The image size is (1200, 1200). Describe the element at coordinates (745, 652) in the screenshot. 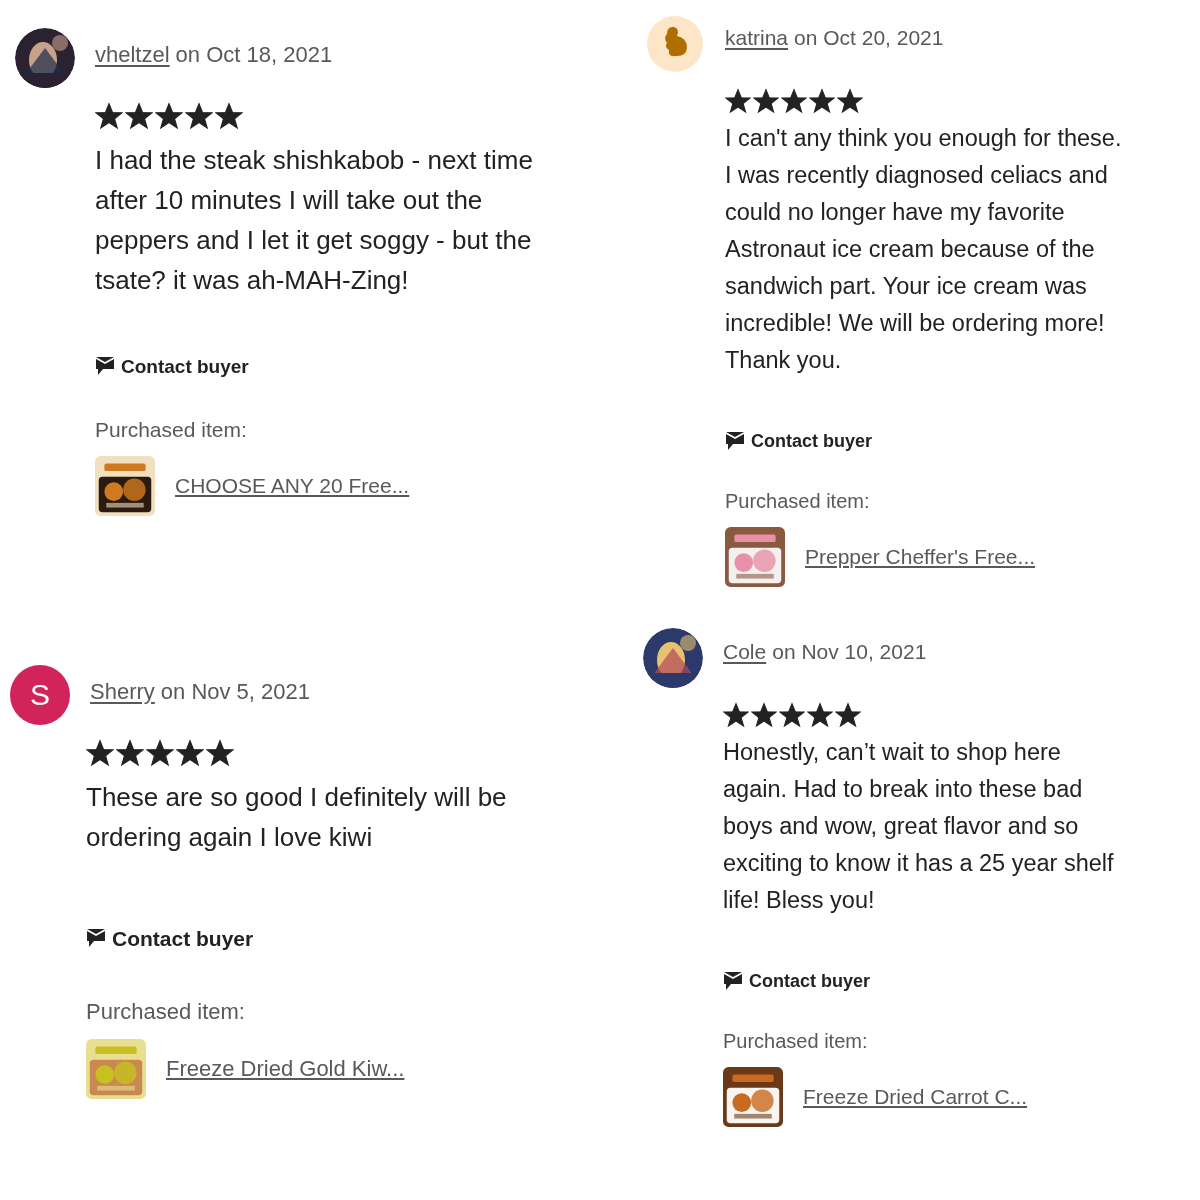

I see `username-link: Cole` at that location.